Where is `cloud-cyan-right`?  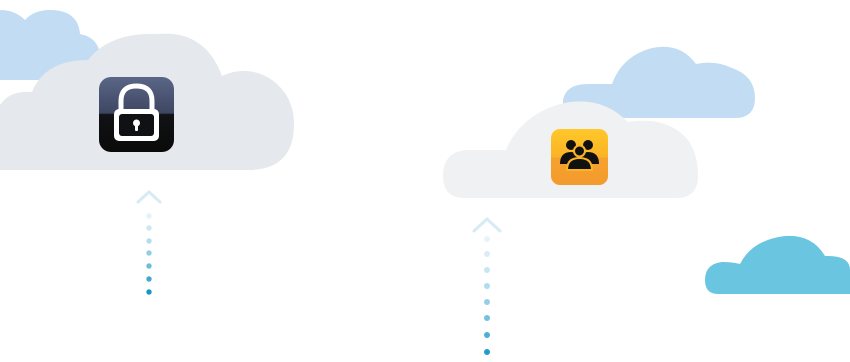
cloud-cyan-right is located at coordinates (777, 264).